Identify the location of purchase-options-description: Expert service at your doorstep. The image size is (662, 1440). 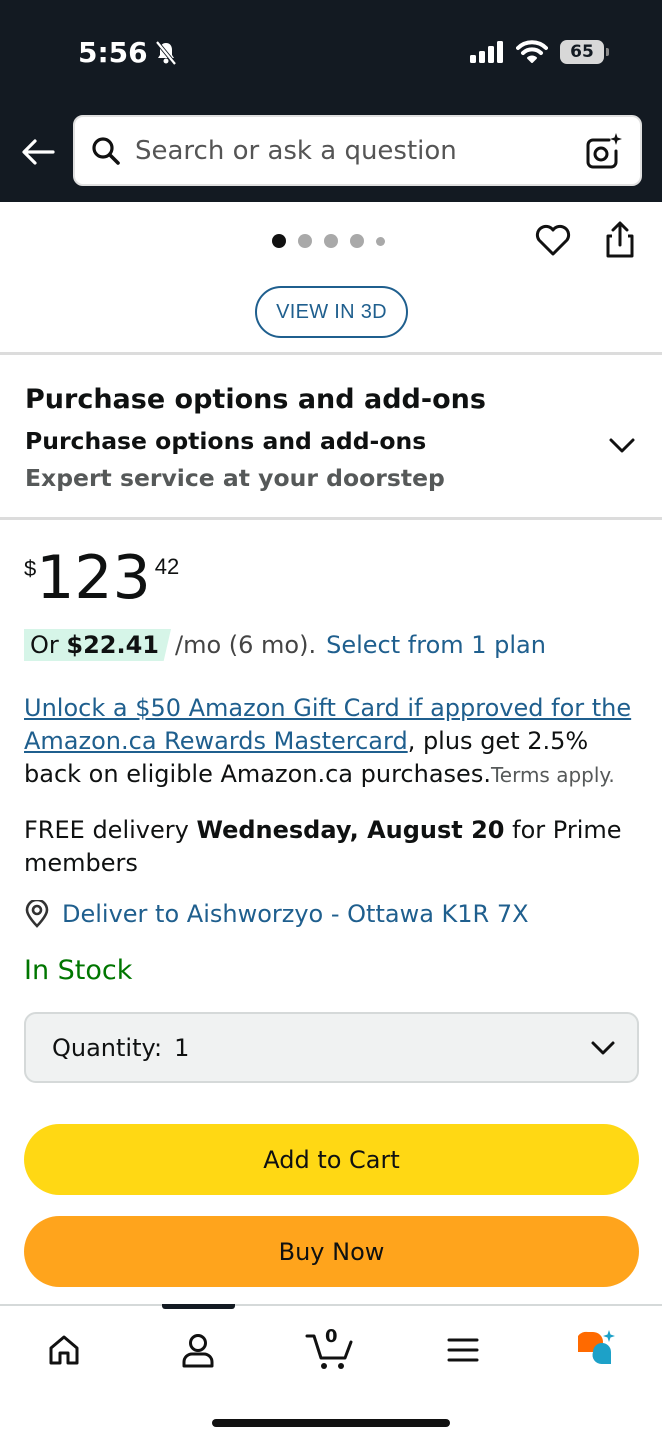
(235, 478).